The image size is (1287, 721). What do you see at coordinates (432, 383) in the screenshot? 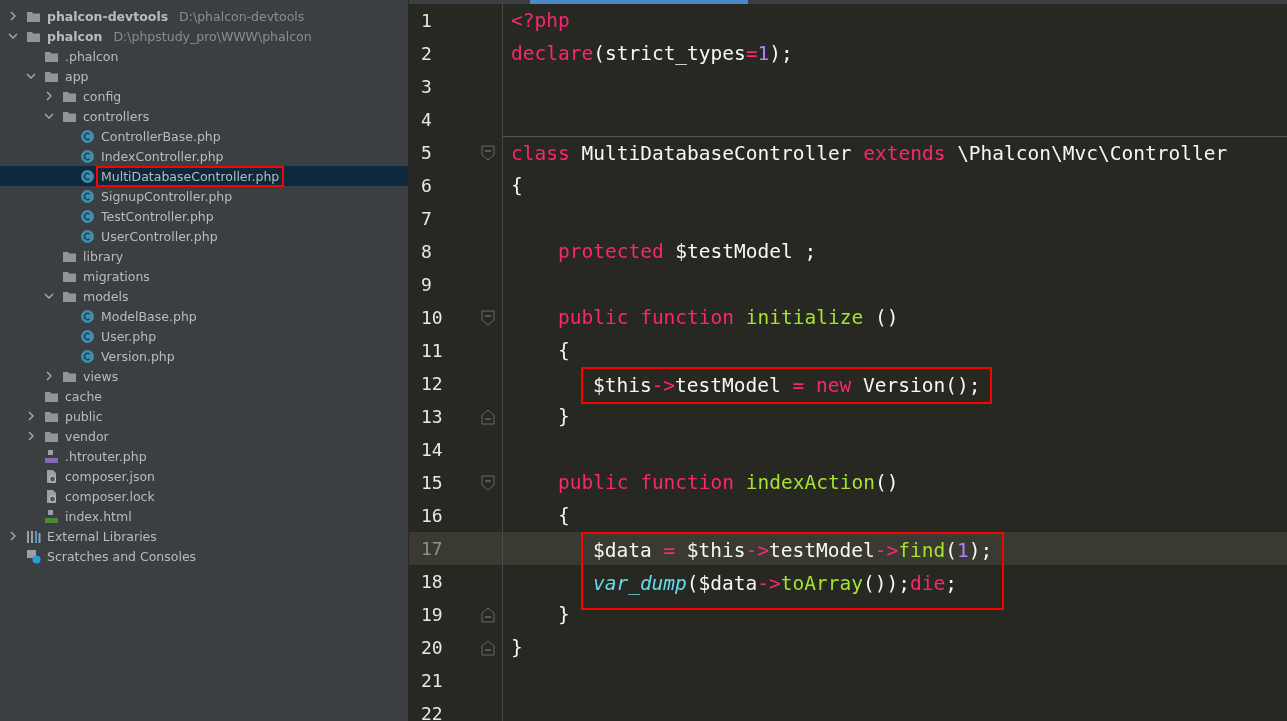
I see `line-number: 12` at bounding box center [432, 383].